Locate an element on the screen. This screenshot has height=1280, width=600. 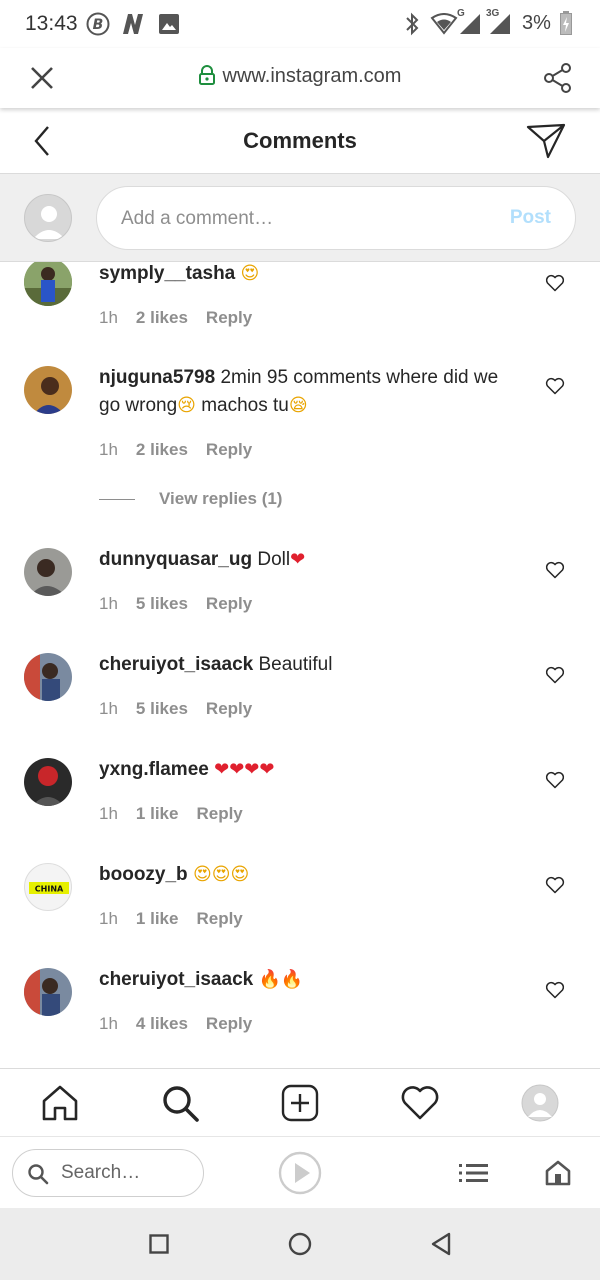
comment-text: symply__tasha 😍 is located at coordinates (309, 275).